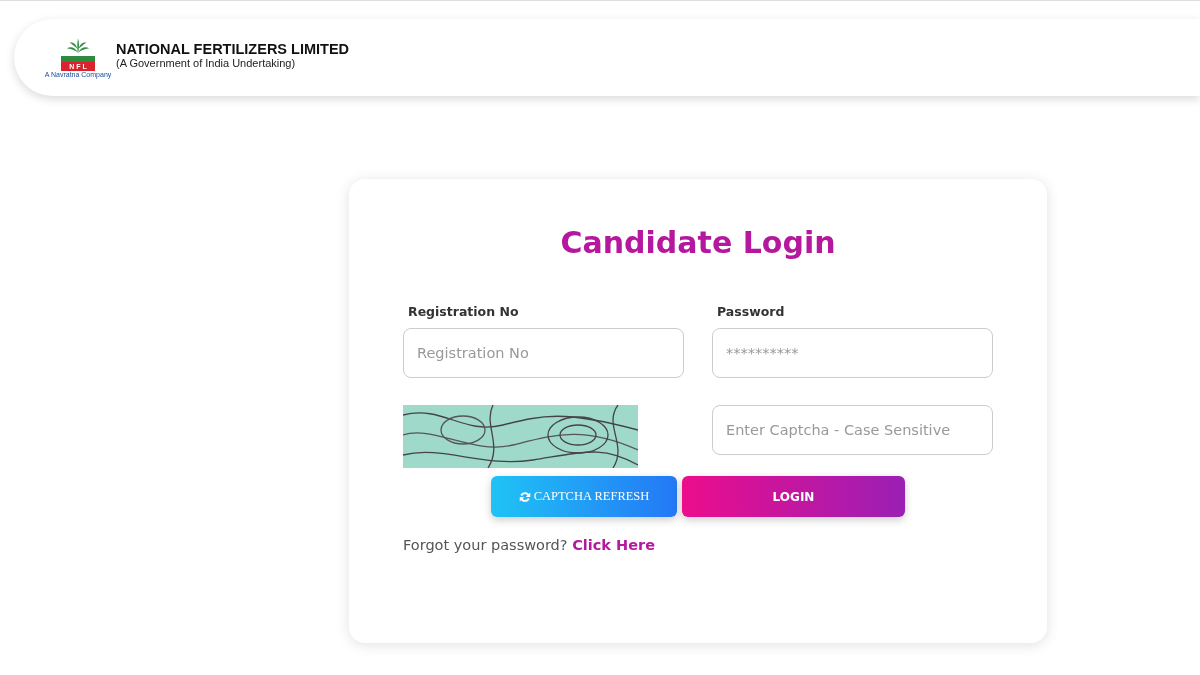 The height and width of the screenshot is (675, 1200). Describe the element at coordinates (751, 311) in the screenshot. I see `field-label: Password` at that location.